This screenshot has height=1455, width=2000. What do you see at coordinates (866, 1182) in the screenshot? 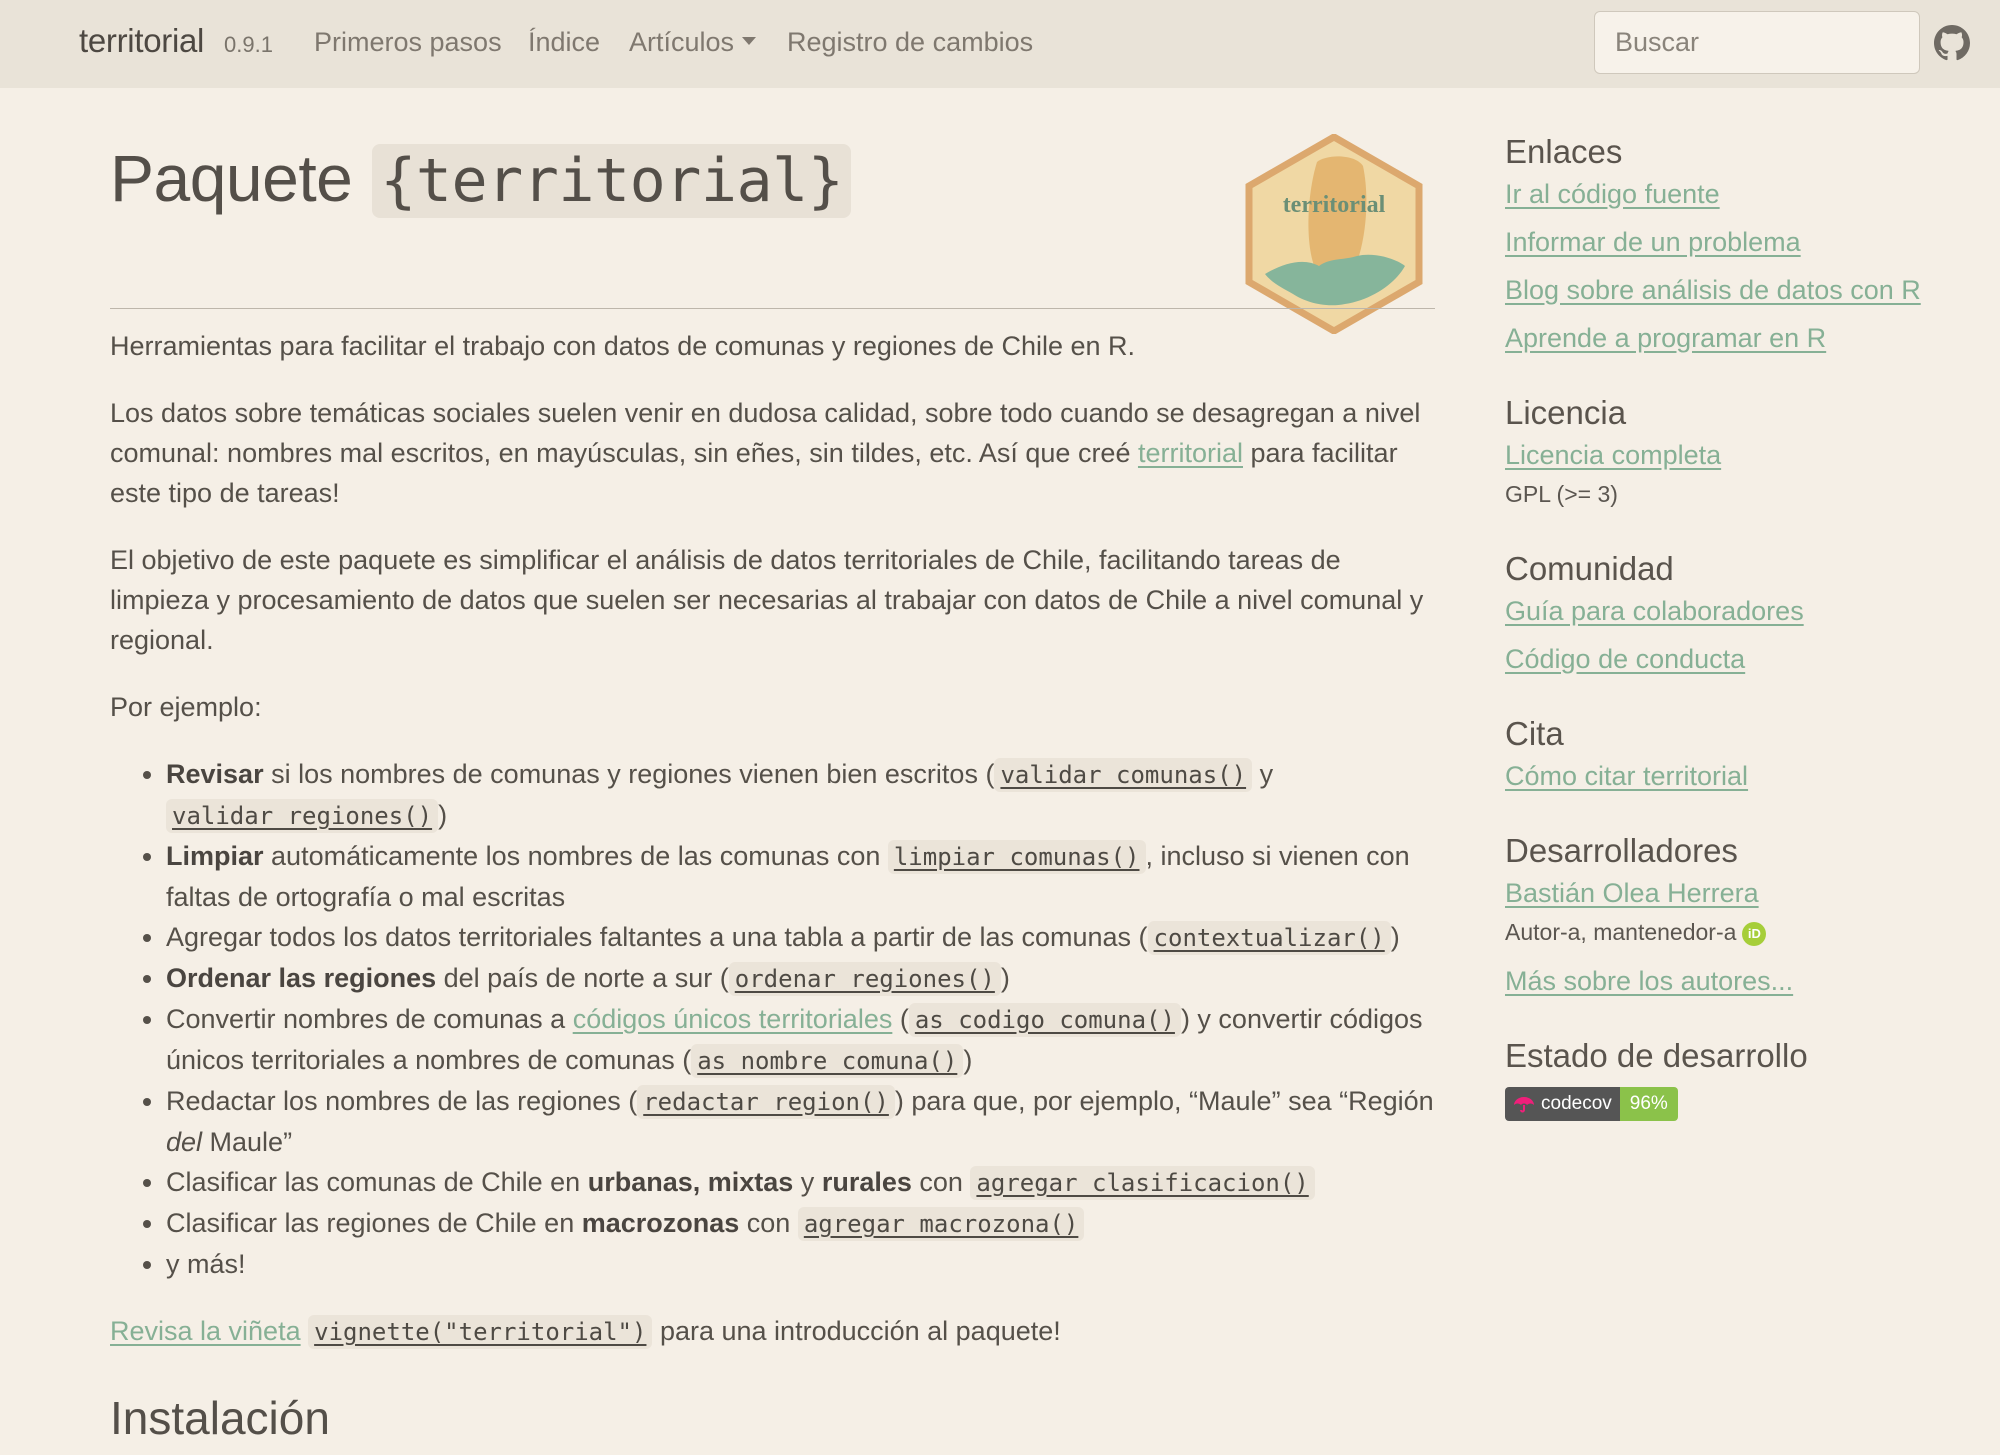
I see `bold-text: rurales` at bounding box center [866, 1182].